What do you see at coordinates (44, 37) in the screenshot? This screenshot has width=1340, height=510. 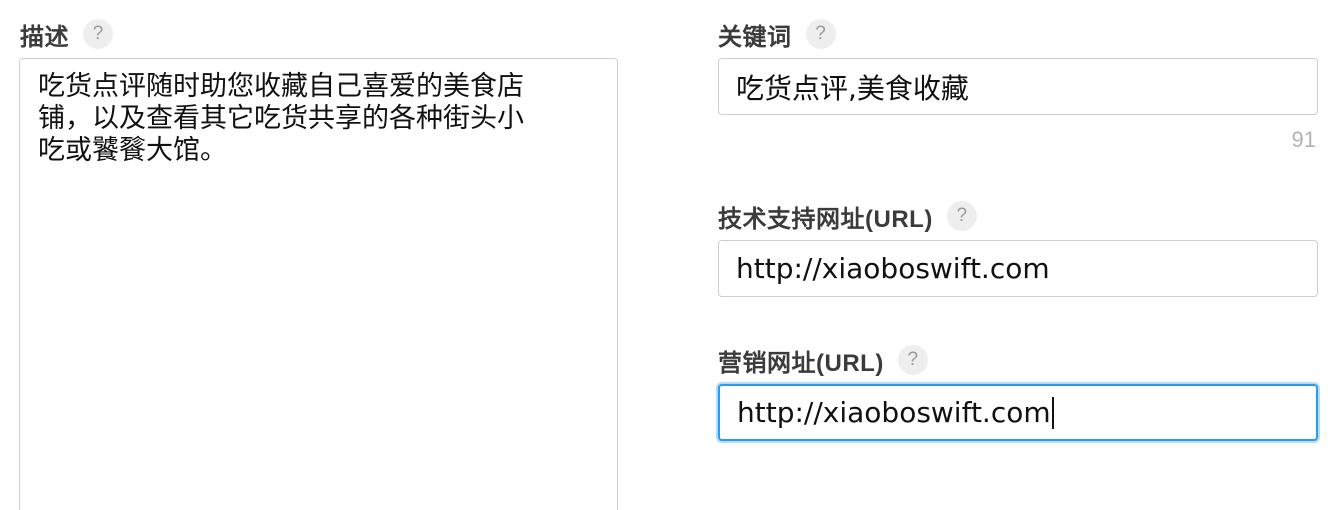 I see `description-label: 描述` at bounding box center [44, 37].